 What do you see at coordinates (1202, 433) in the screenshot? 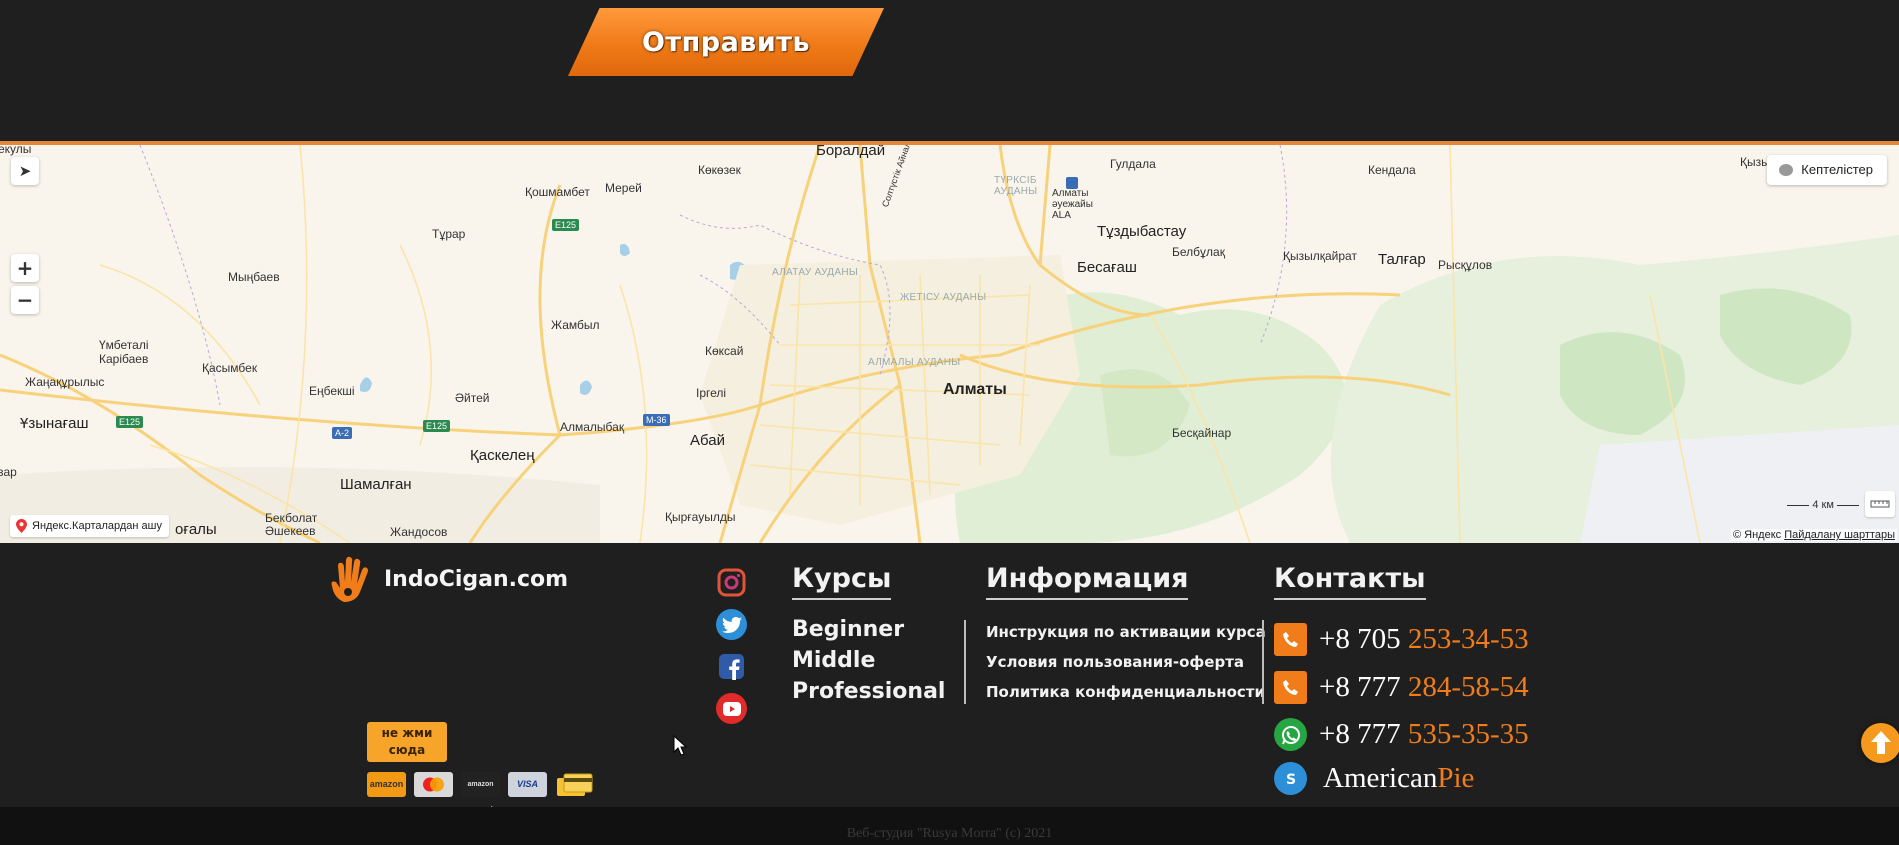
I see `map-label: Бесқайнар` at bounding box center [1202, 433].